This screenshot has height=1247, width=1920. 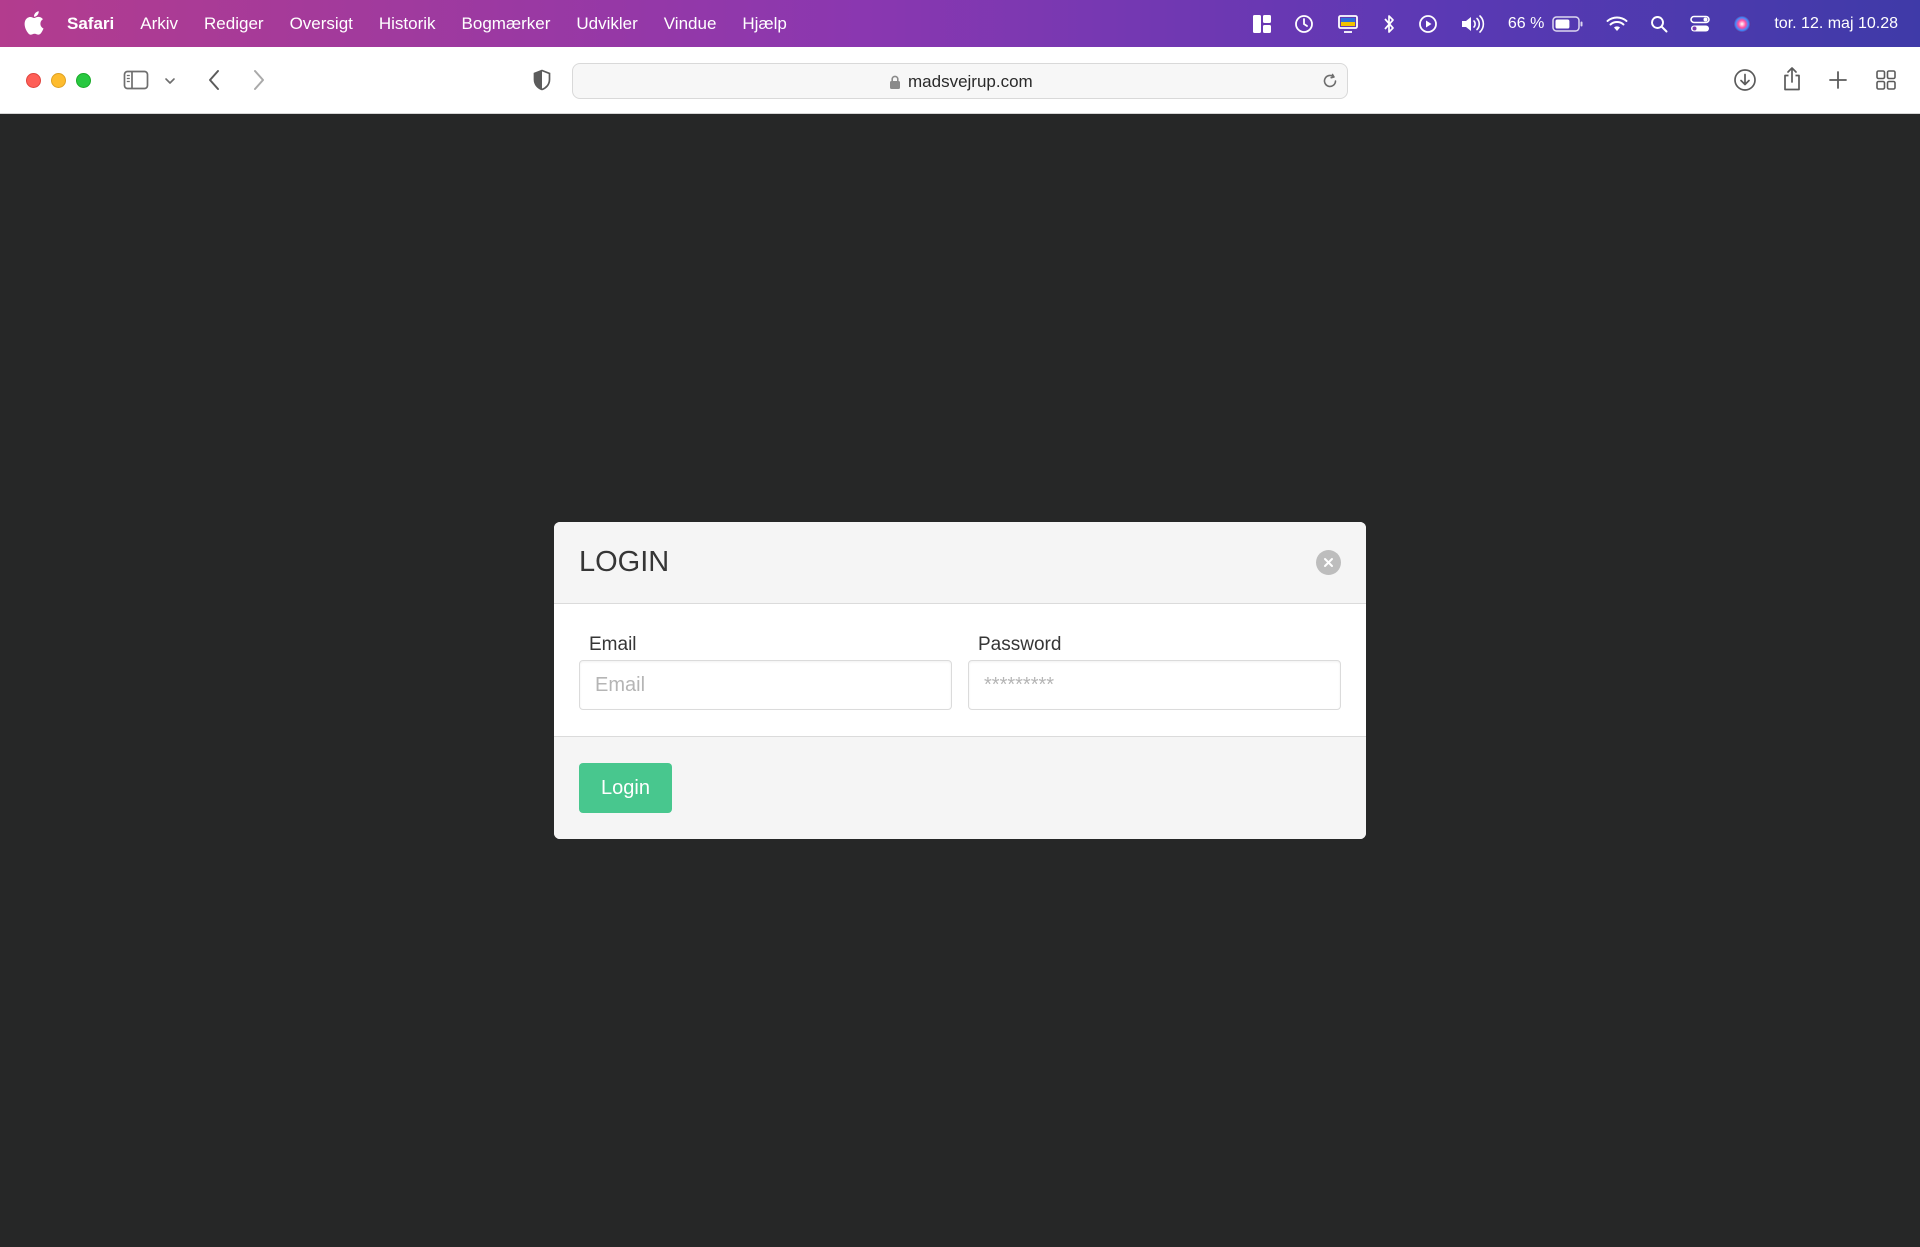 I want to click on download-icon, so click(x=1745, y=80).